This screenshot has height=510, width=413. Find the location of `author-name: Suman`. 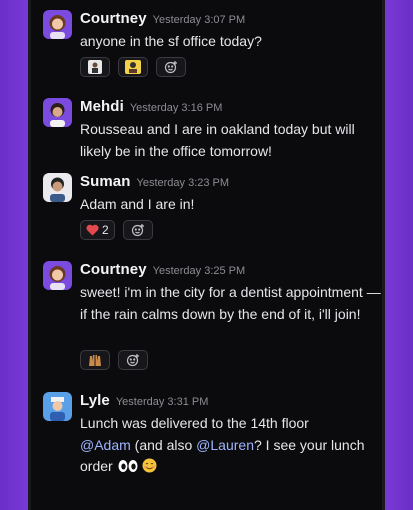

author-name: Suman is located at coordinates (105, 181).